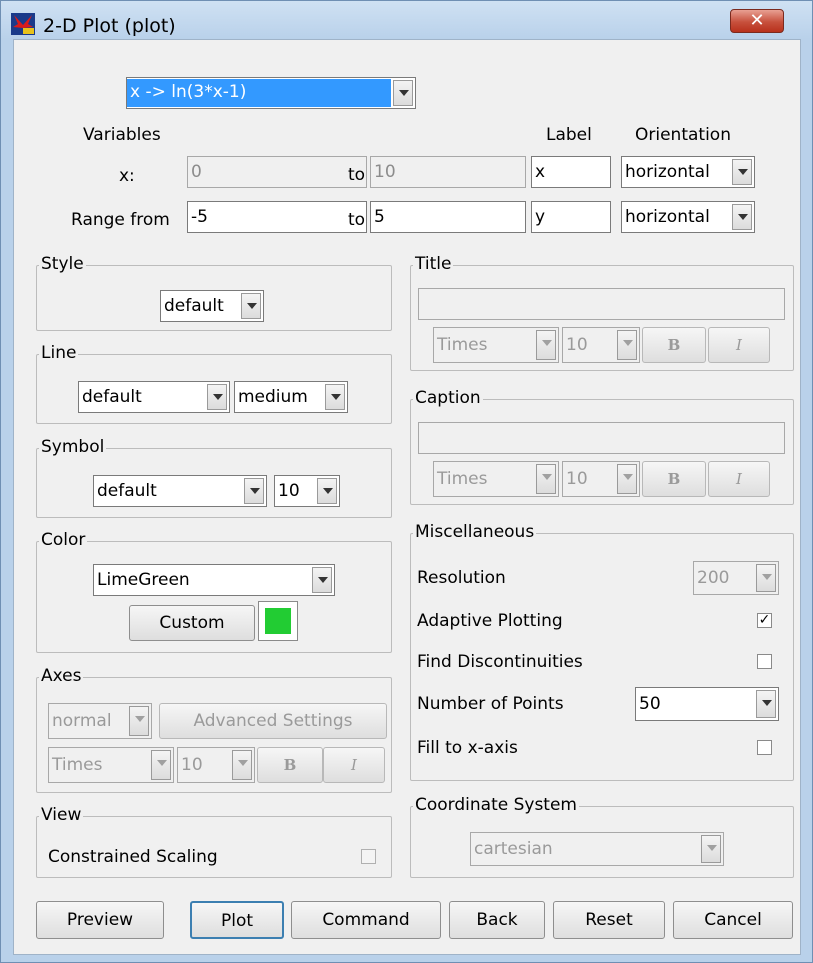 The width and height of the screenshot is (813, 963). I want to click on x-to-field: 10, so click(448, 172).